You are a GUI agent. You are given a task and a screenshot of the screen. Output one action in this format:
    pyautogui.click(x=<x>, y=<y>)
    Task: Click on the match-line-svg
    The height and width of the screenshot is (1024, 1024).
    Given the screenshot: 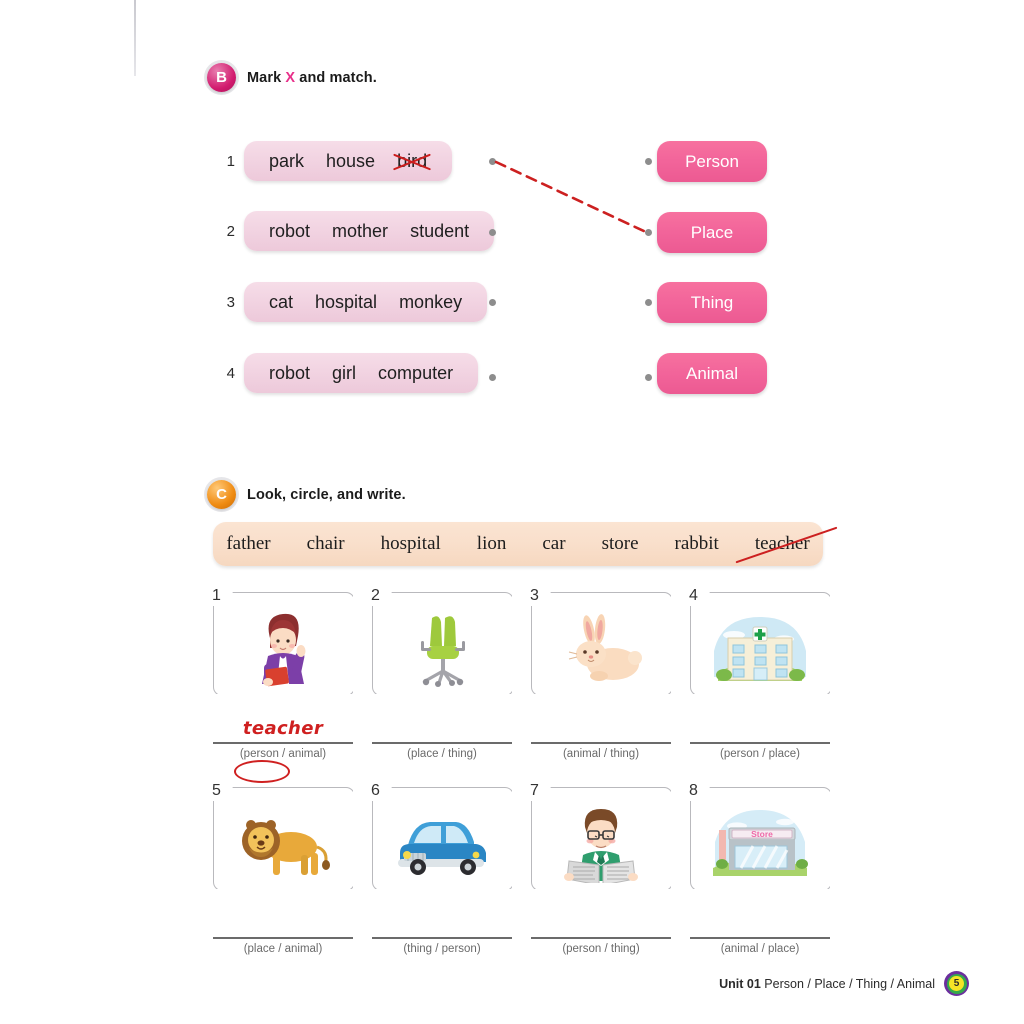 What is the action you would take?
    pyautogui.click(x=572, y=197)
    